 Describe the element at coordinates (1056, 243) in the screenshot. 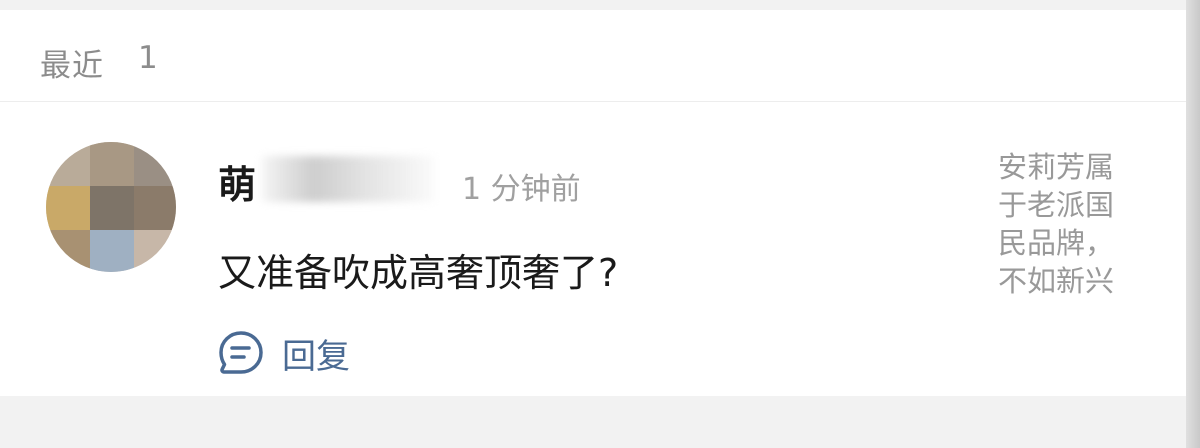

I see `quoted-post-line: 民品牌，` at that location.